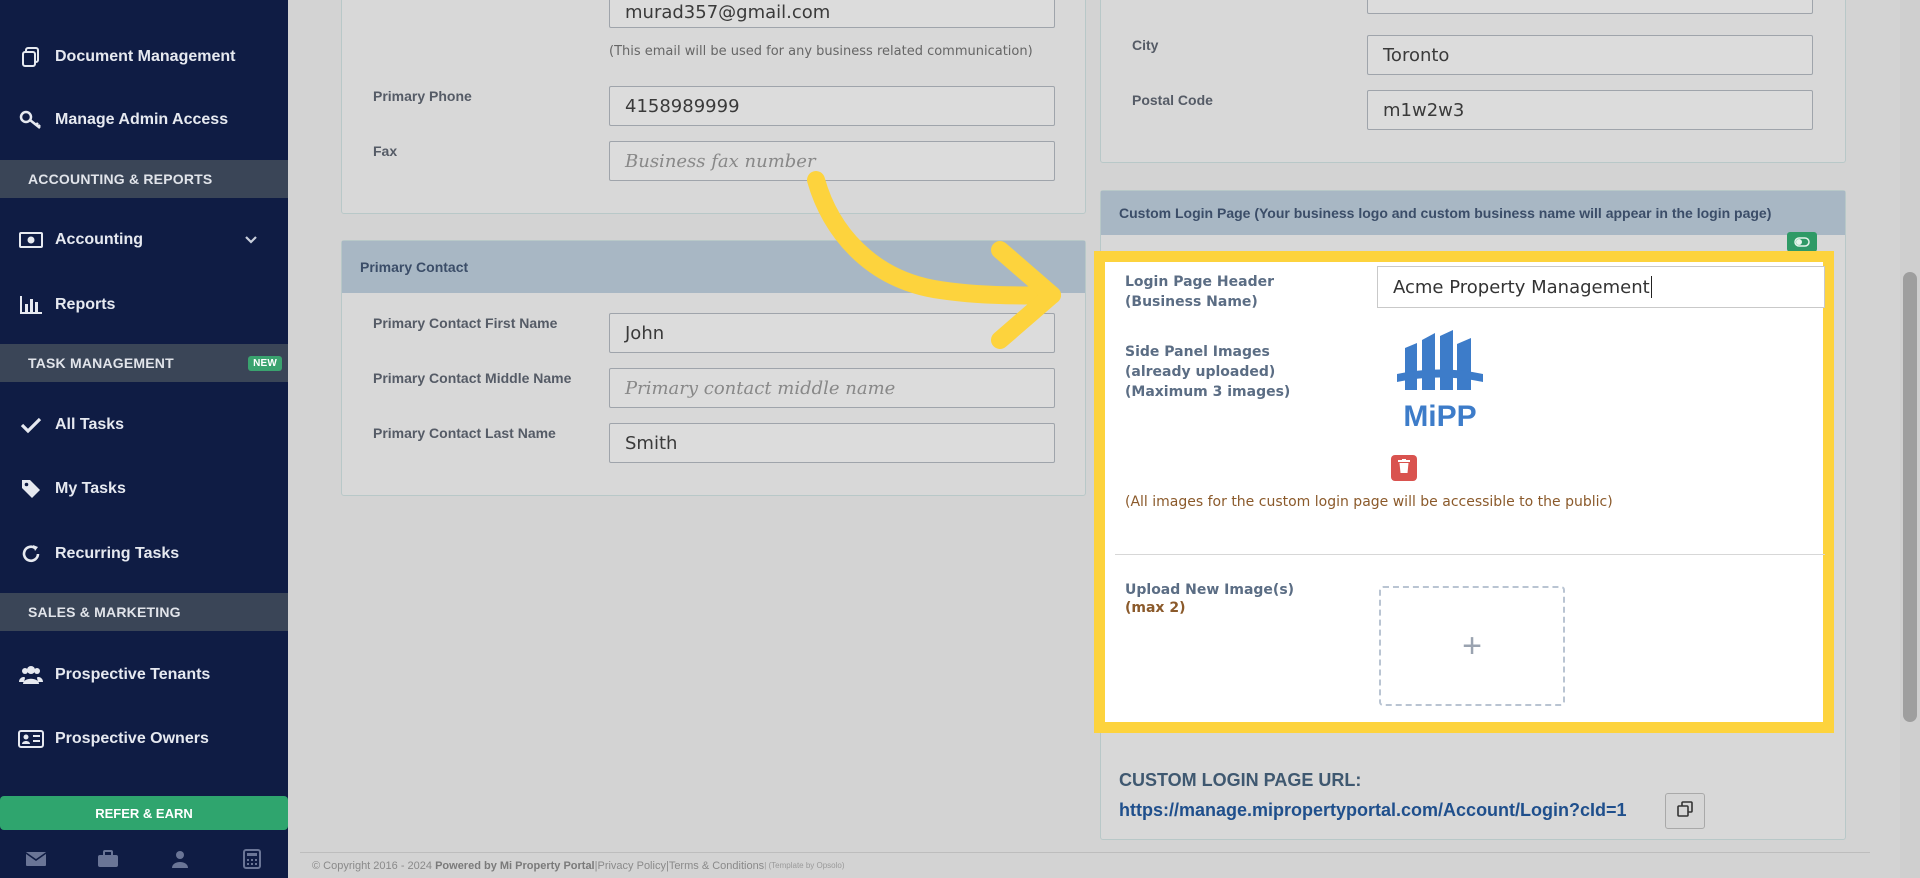  Describe the element at coordinates (422, 96) in the screenshot. I see `primary-phone-label: Primary Phone` at that location.